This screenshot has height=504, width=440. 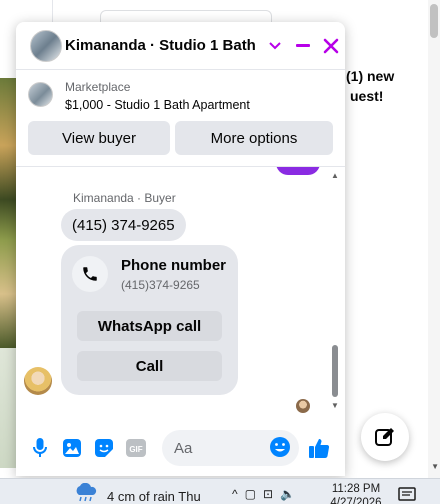 I want to click on background-notification-text: (1) new uest!, so click(x=370, y=86).